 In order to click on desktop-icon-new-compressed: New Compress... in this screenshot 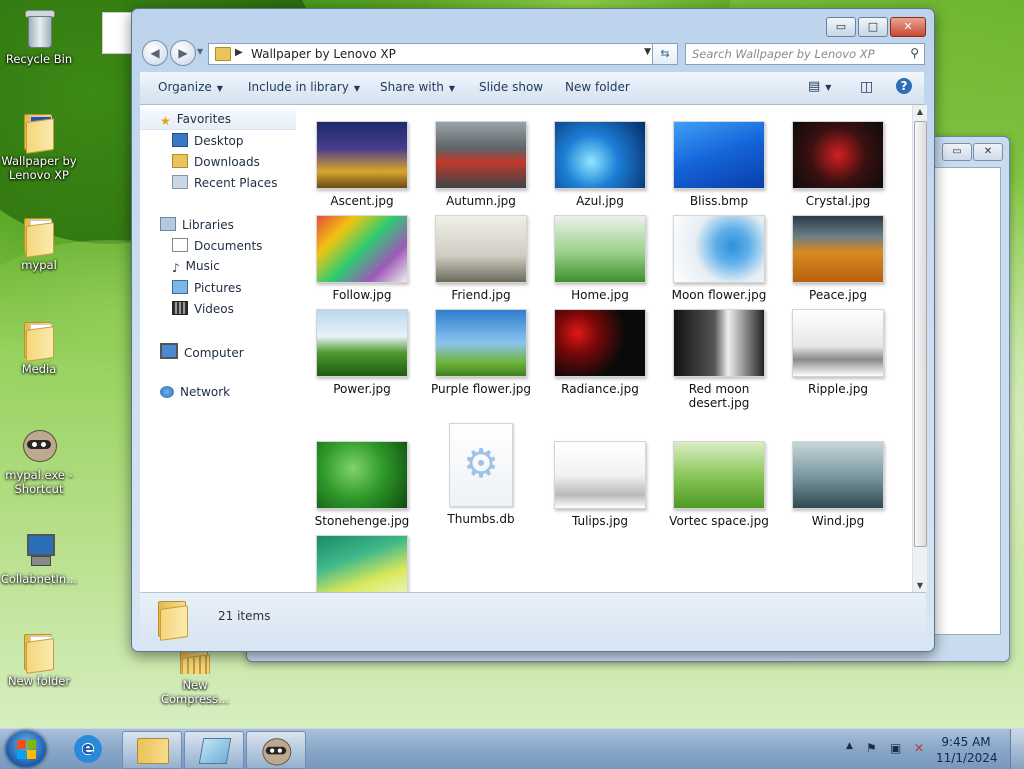, I will do `click(195, 677)`.